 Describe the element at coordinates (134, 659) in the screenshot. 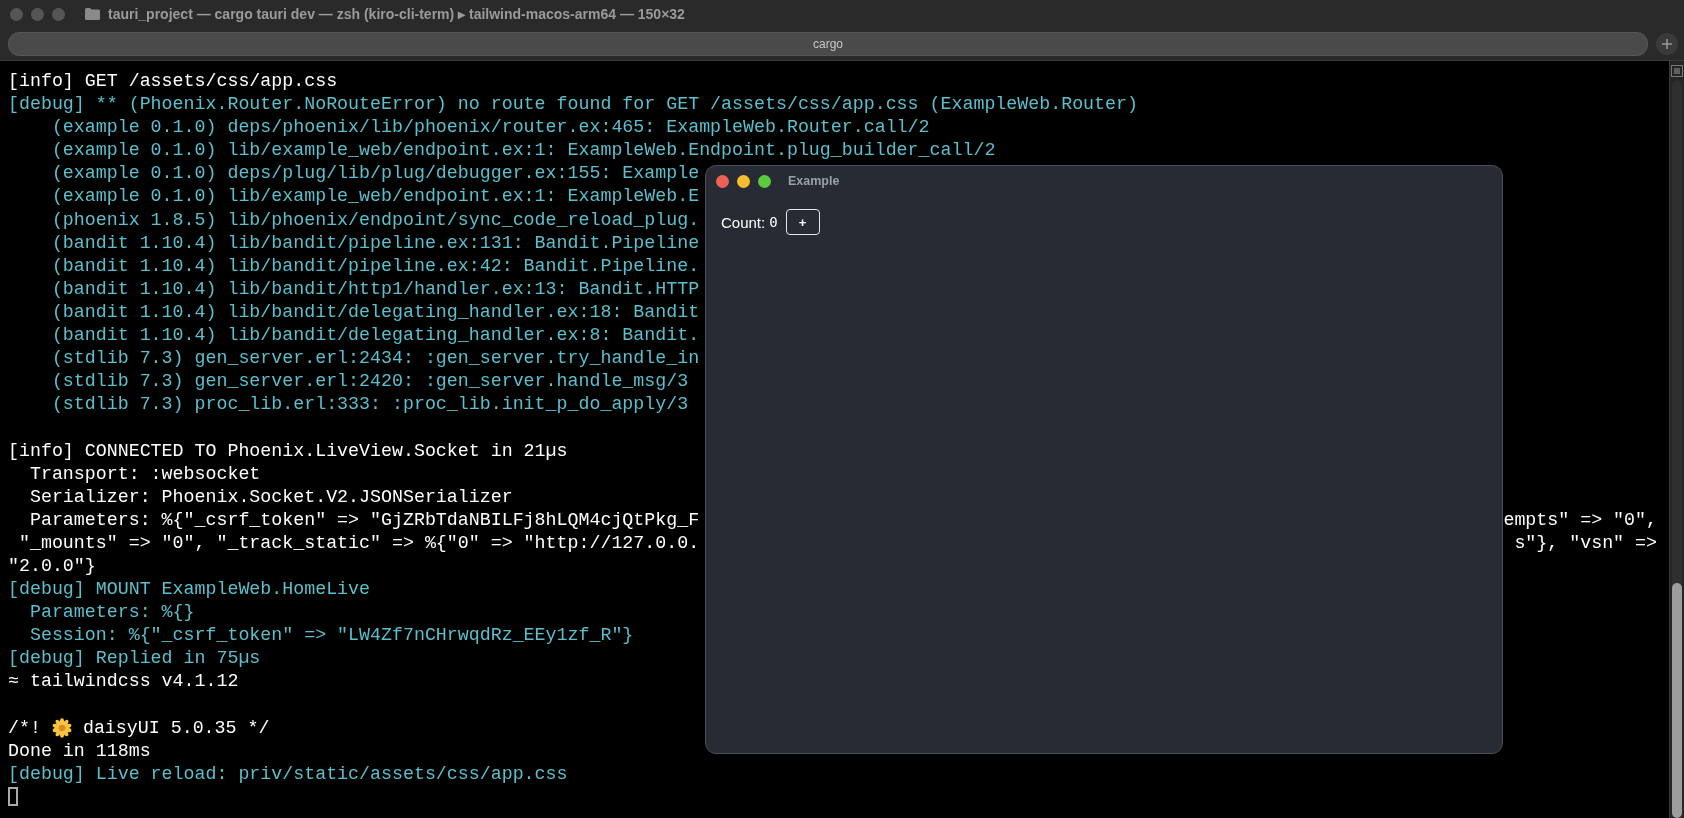

I see `terminal-line: [debug] Replied in 75µs` at that location.